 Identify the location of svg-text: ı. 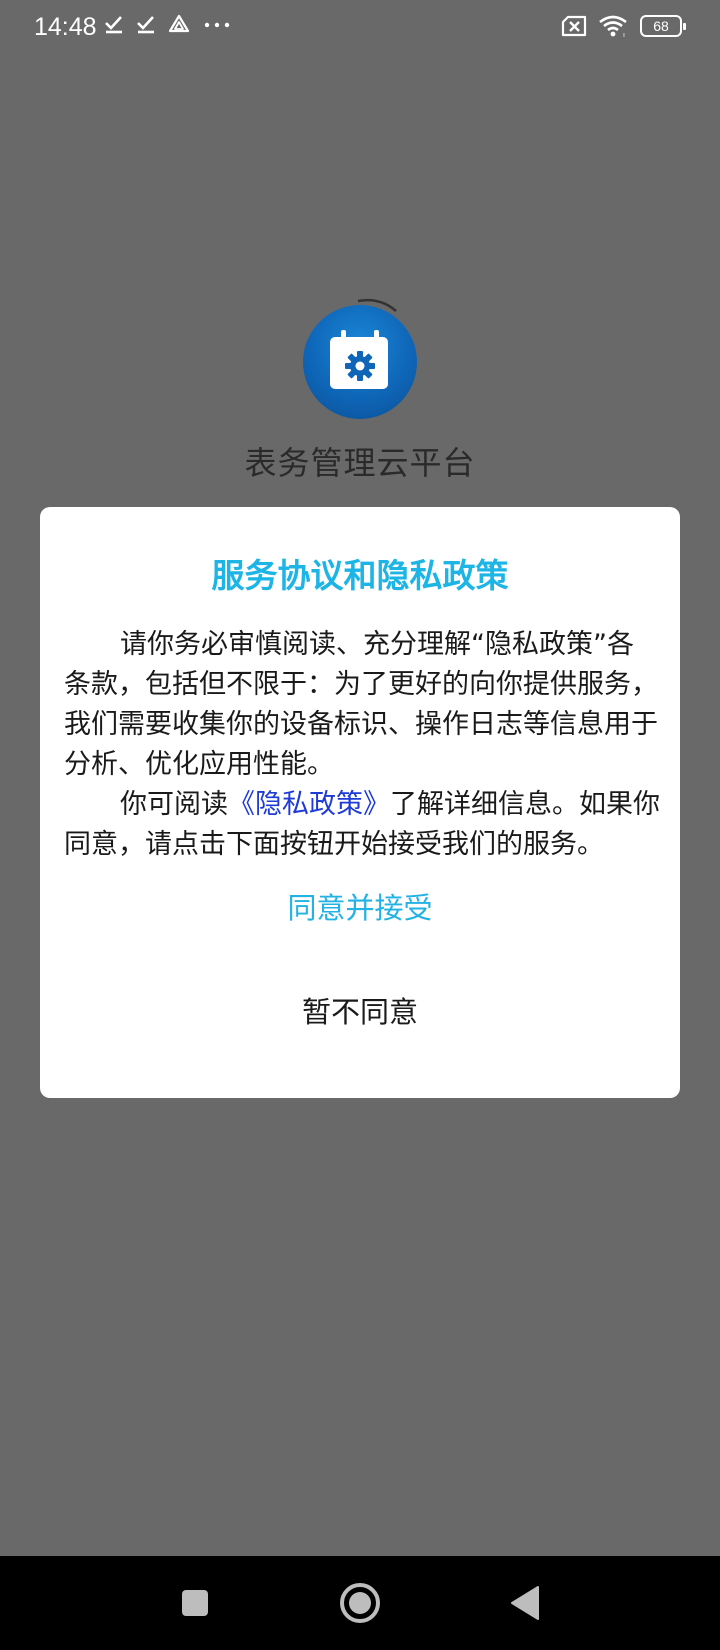
(624, 35).